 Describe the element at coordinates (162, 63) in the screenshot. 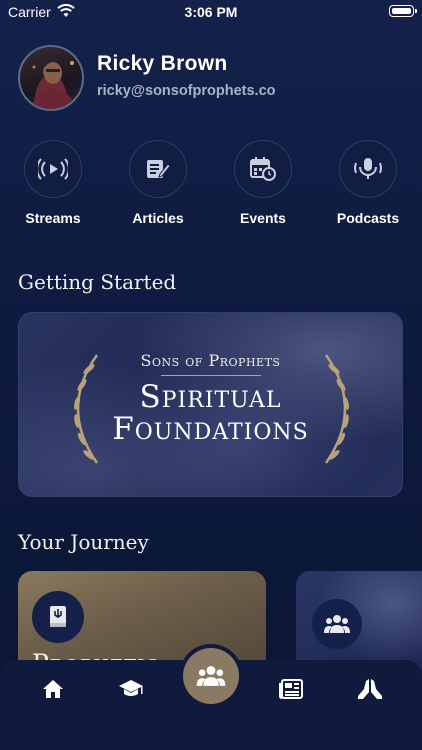

I see `profile-name: Ricky Brown` at that location.